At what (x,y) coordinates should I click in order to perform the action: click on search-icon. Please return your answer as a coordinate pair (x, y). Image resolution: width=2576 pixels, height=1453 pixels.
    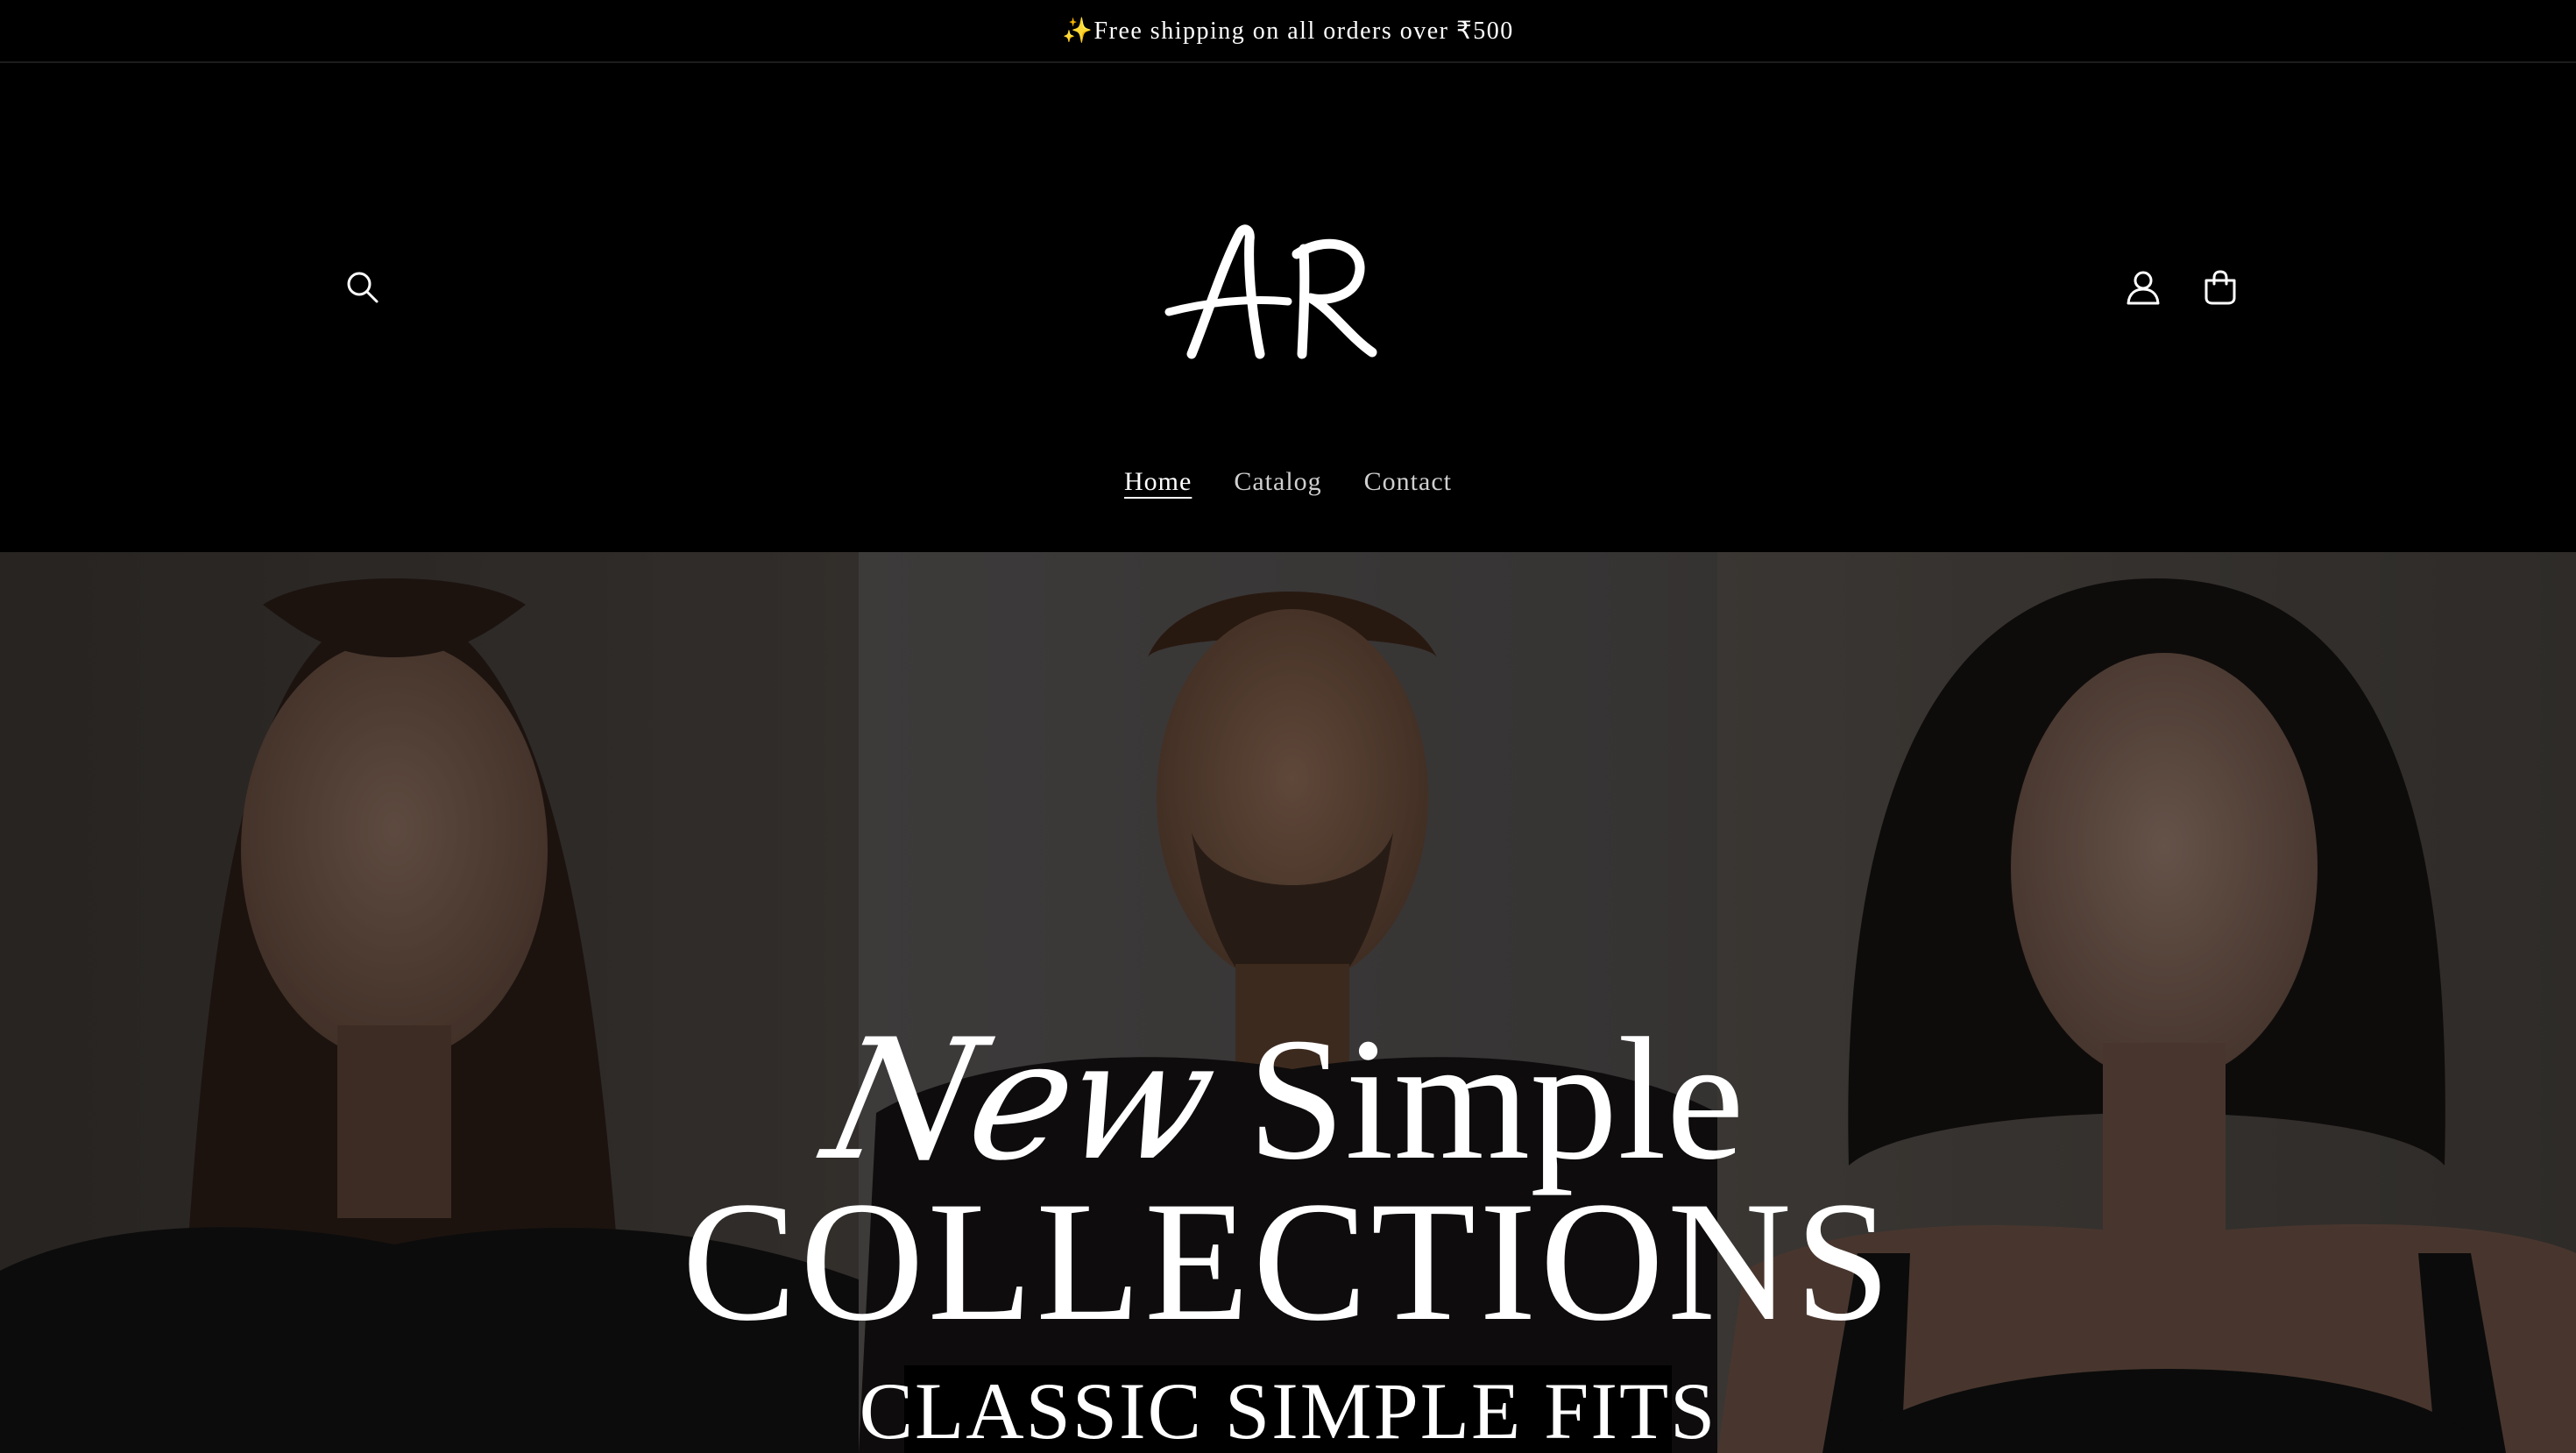
    Looking at the image, I should click on (363, 287).